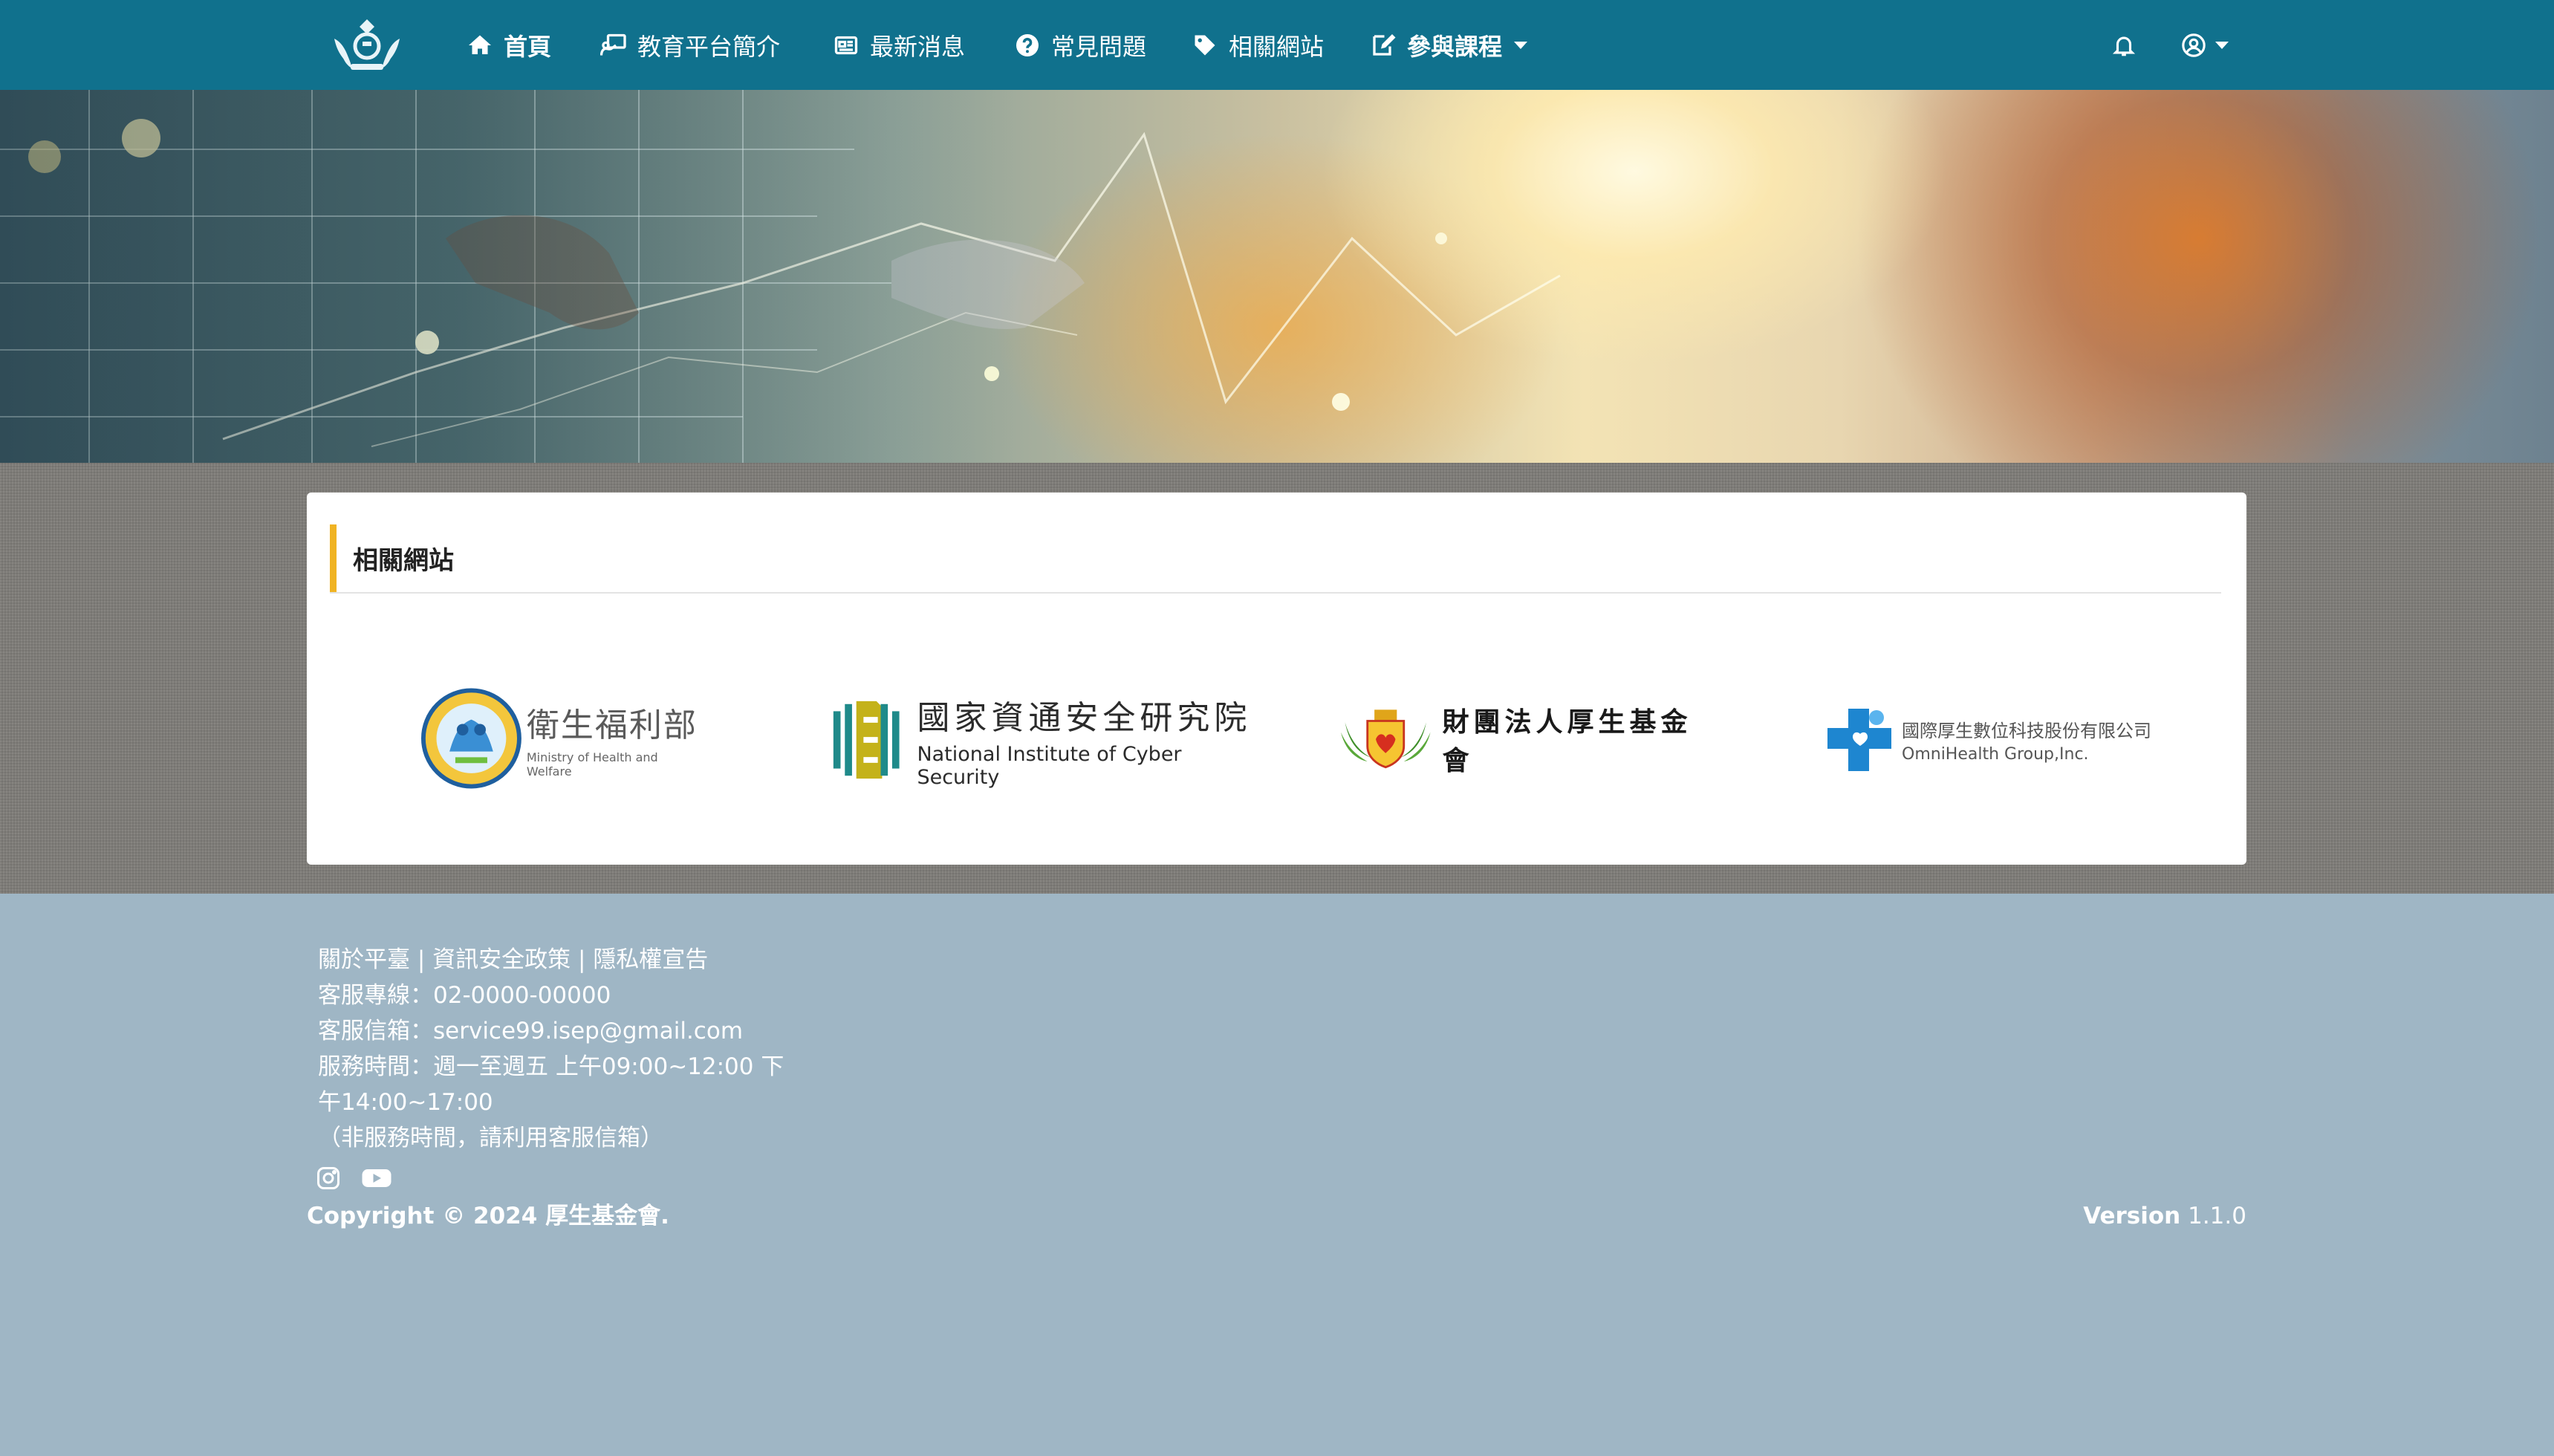 Image resolution: width=2554 pixels, height=1456 pixels. Describe the element at coordinates (1859, 740) in the screenshot. I see `omnihealth-cross-icon` at that location.